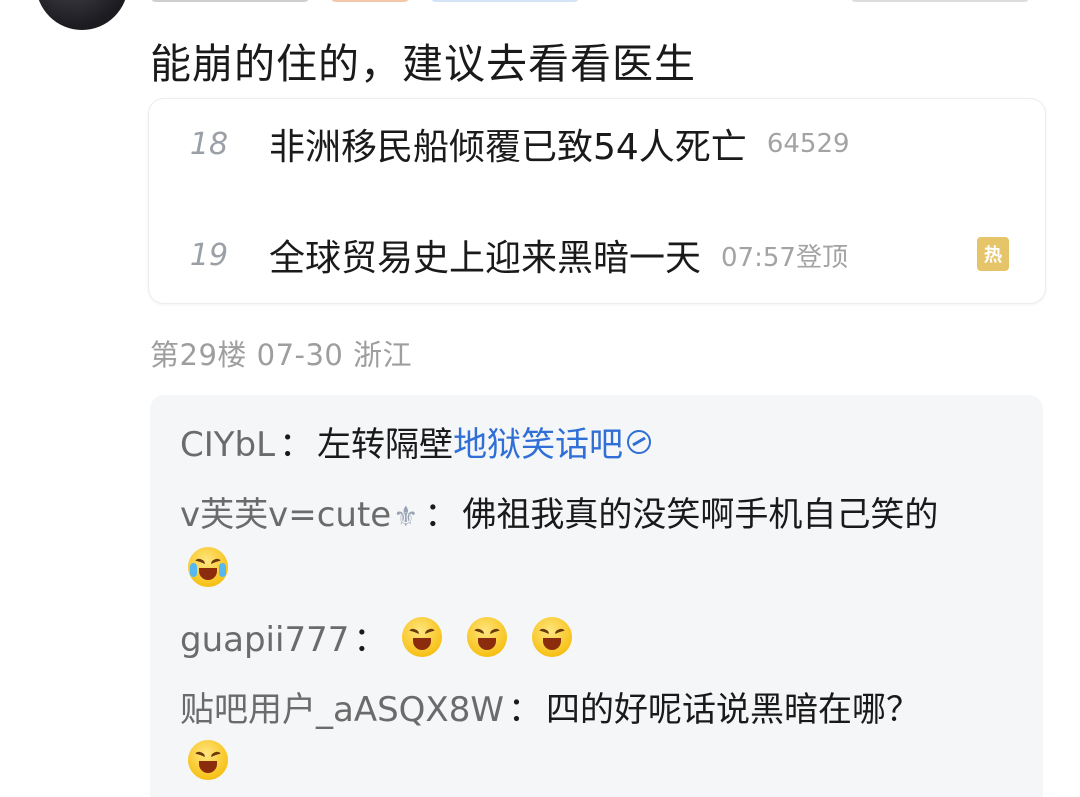  What do you see at coordinates (406, 516) in the screenshot?
I see `fleur-de-lis-icon: ⚜` at bounding box center [406, 516].